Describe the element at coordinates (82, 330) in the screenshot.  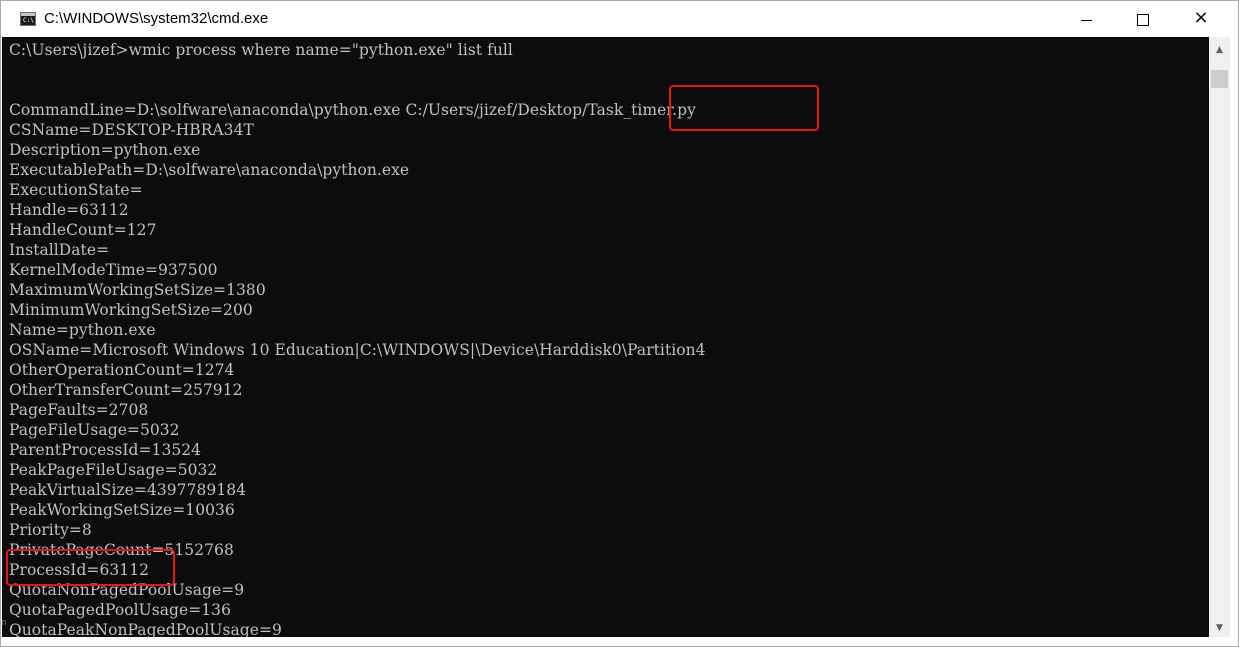
I see `console-line: Name=python.exe` at that location.